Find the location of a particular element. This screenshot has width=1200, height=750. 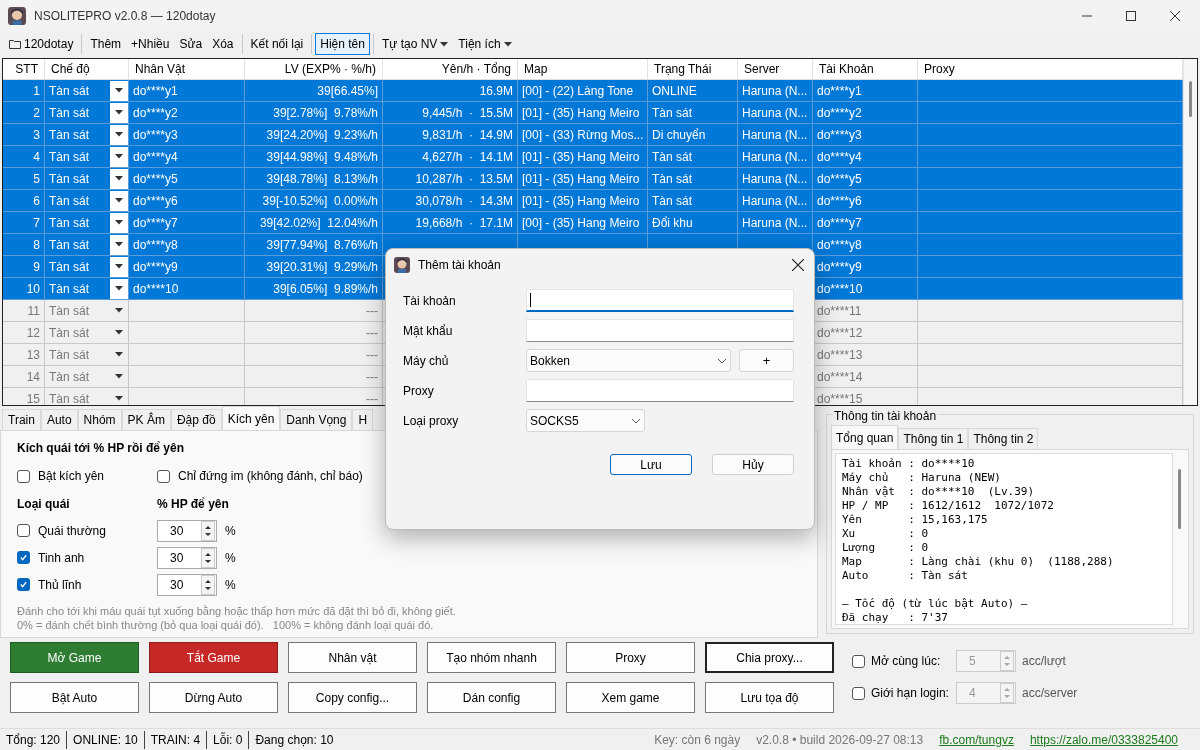

table-cell-text: 39[2.78%] 9.78%/h is located at coordinates (325, 113).